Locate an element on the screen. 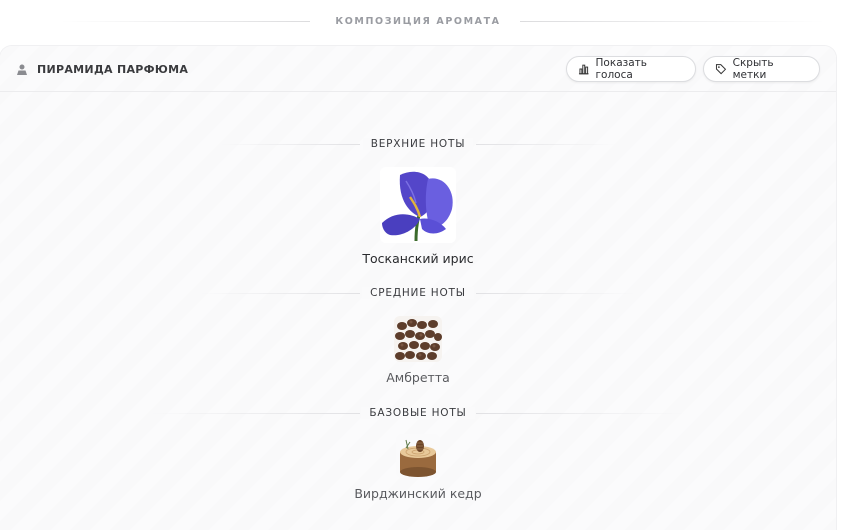  note-item: Амбретта is located at coordinates (418, 350).